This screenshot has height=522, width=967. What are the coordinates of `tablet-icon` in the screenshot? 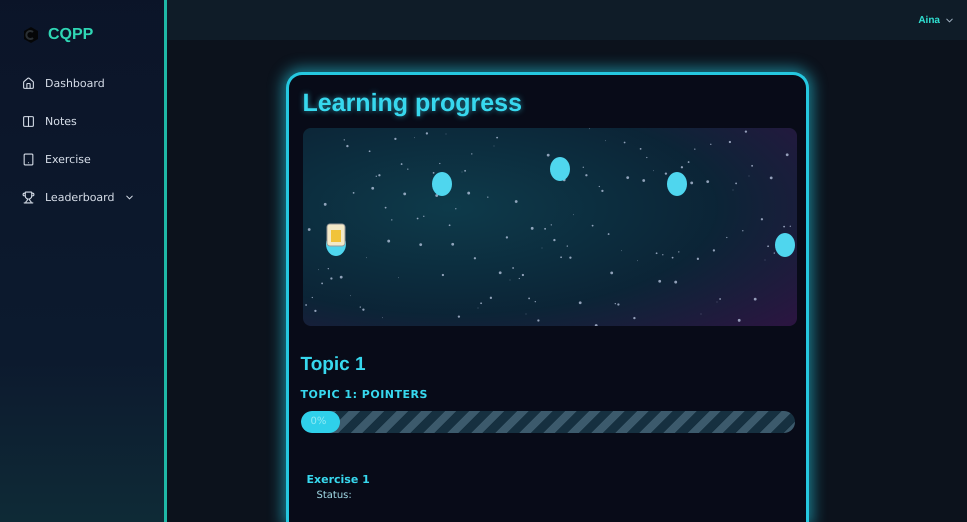 It's located at (28, 159).